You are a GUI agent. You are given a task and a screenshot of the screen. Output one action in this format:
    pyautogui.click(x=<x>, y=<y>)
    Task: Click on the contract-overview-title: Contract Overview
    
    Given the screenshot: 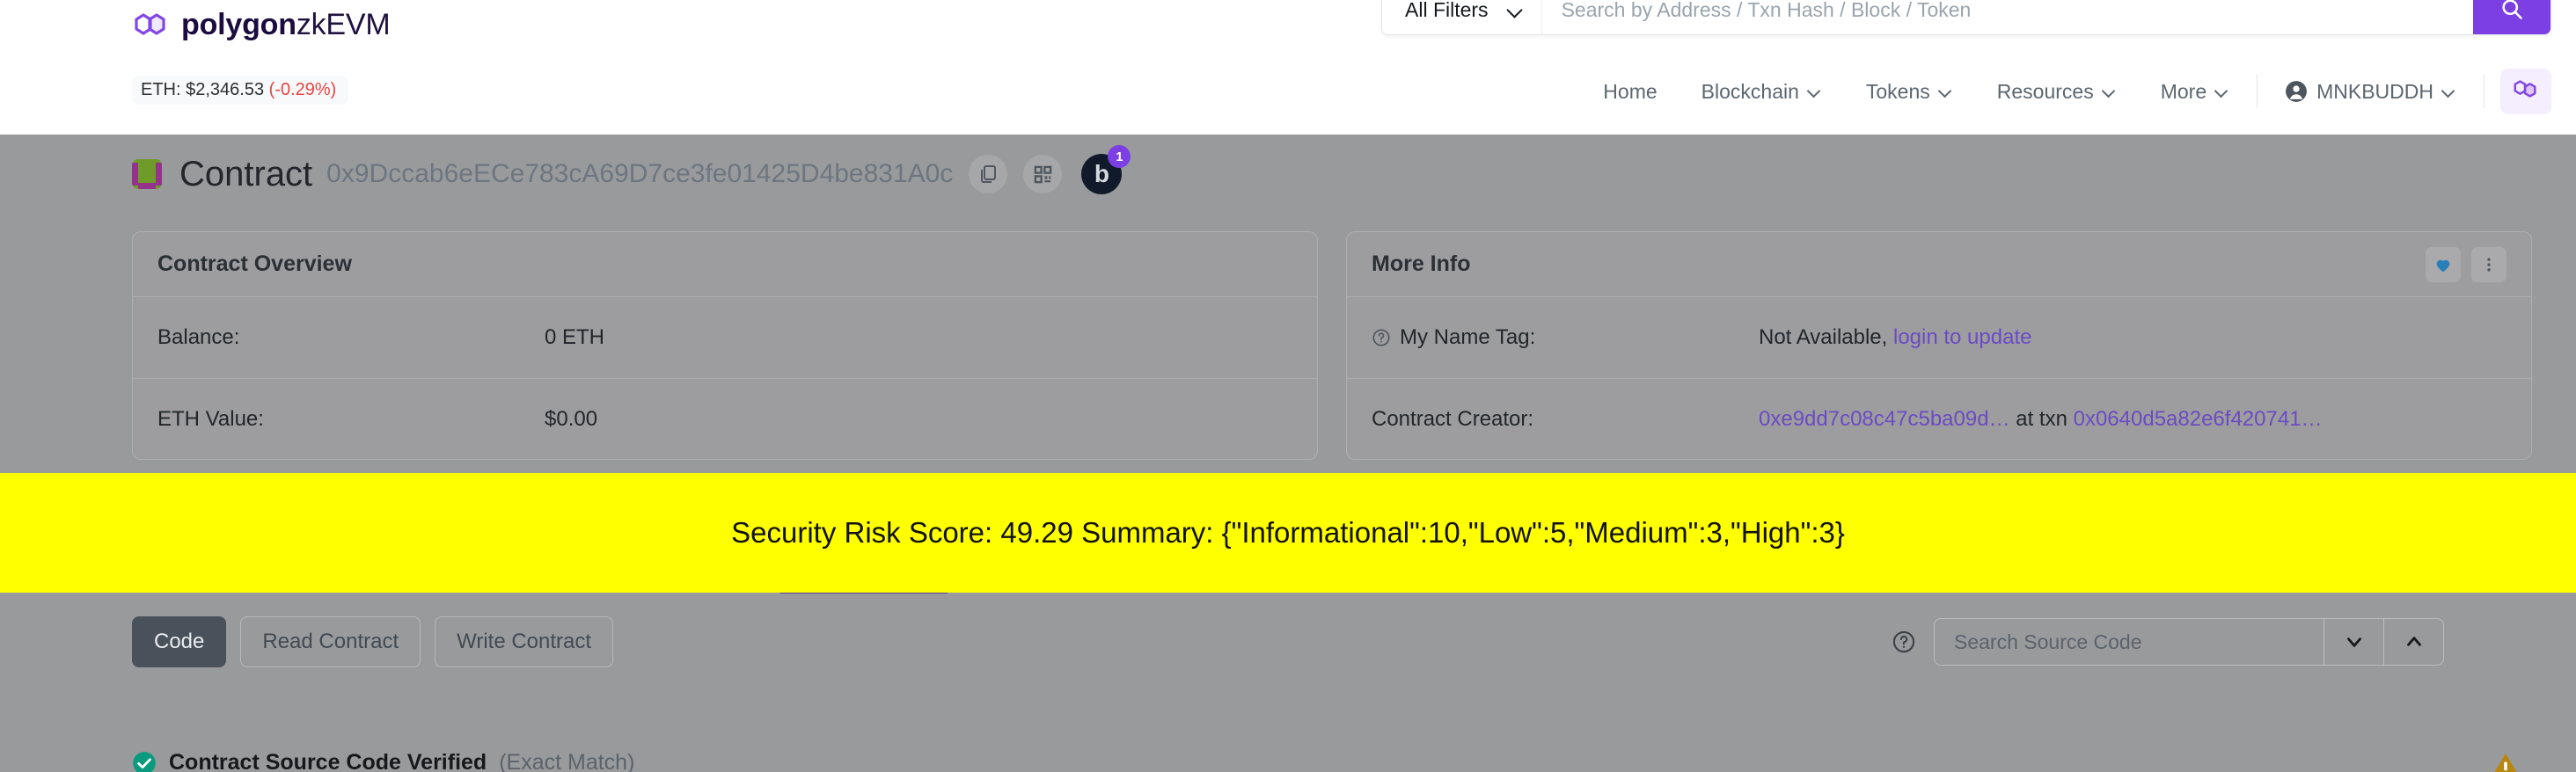 What is the action you would take?
    pyautogui.click(x=254, y=263)
    